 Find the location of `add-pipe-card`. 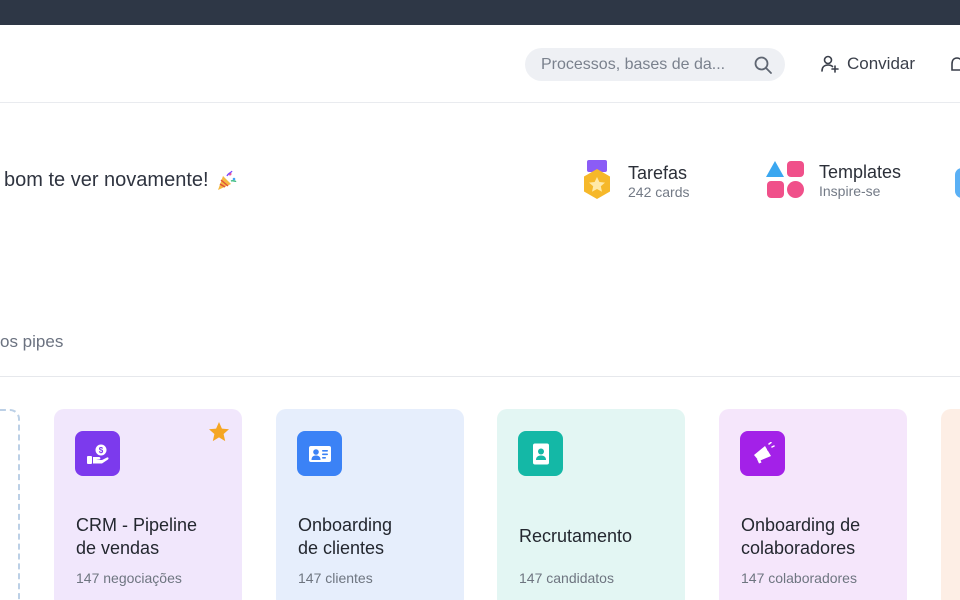

add-pipe-card is located at coordinates (10, 504).